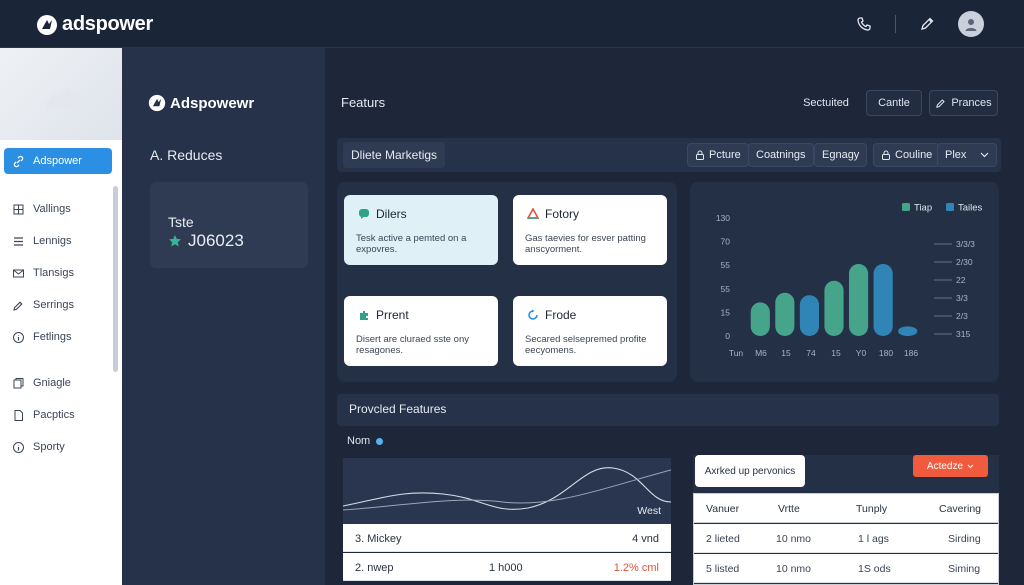 This screenshot has height=585, width=1024. Describe the element at coordinates (964, 539) in the screenshot. I see `table-cell: Sirding` at that location.